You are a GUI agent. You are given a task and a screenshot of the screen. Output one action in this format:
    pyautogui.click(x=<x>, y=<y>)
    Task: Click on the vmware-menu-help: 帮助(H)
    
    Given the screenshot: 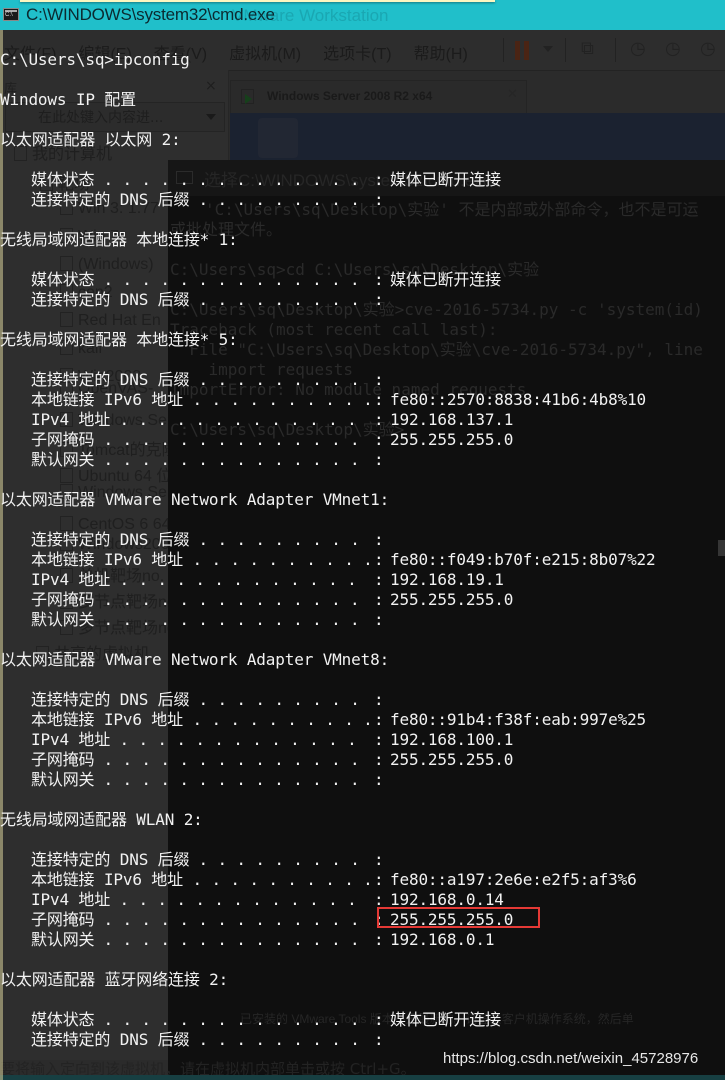 What is the action you would take?
    pyautogui.click(x=441, y=52)
    